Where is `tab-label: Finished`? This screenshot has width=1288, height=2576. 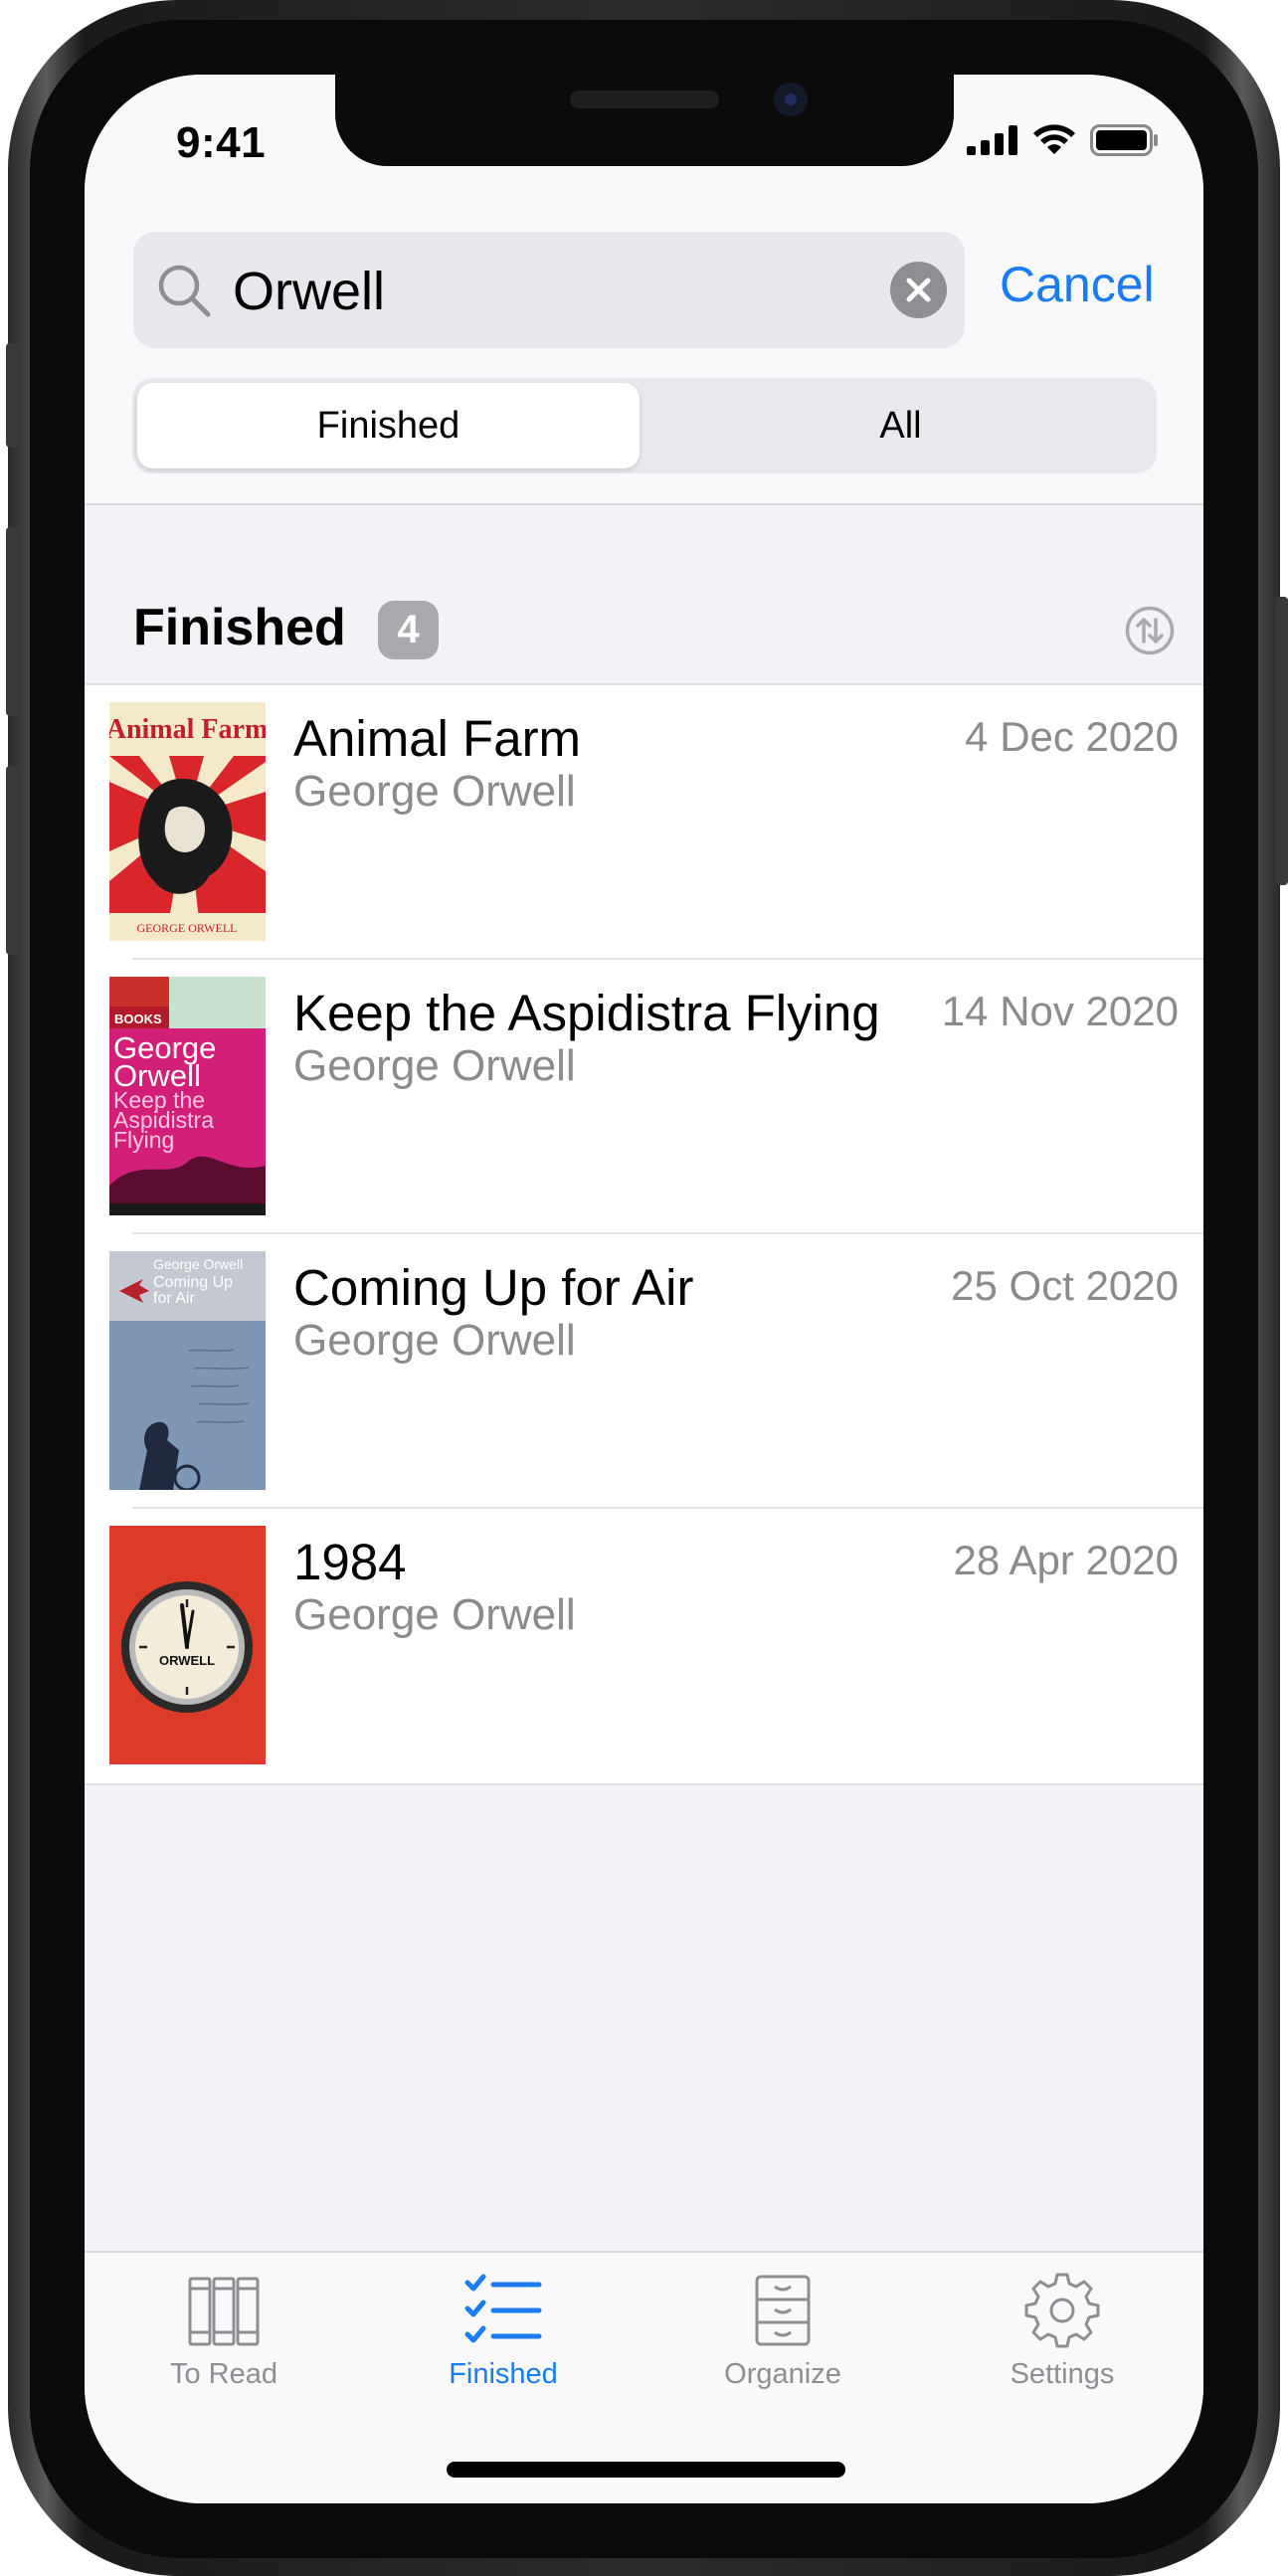 tab-label: Finished is located at coordinates (503, 2374).